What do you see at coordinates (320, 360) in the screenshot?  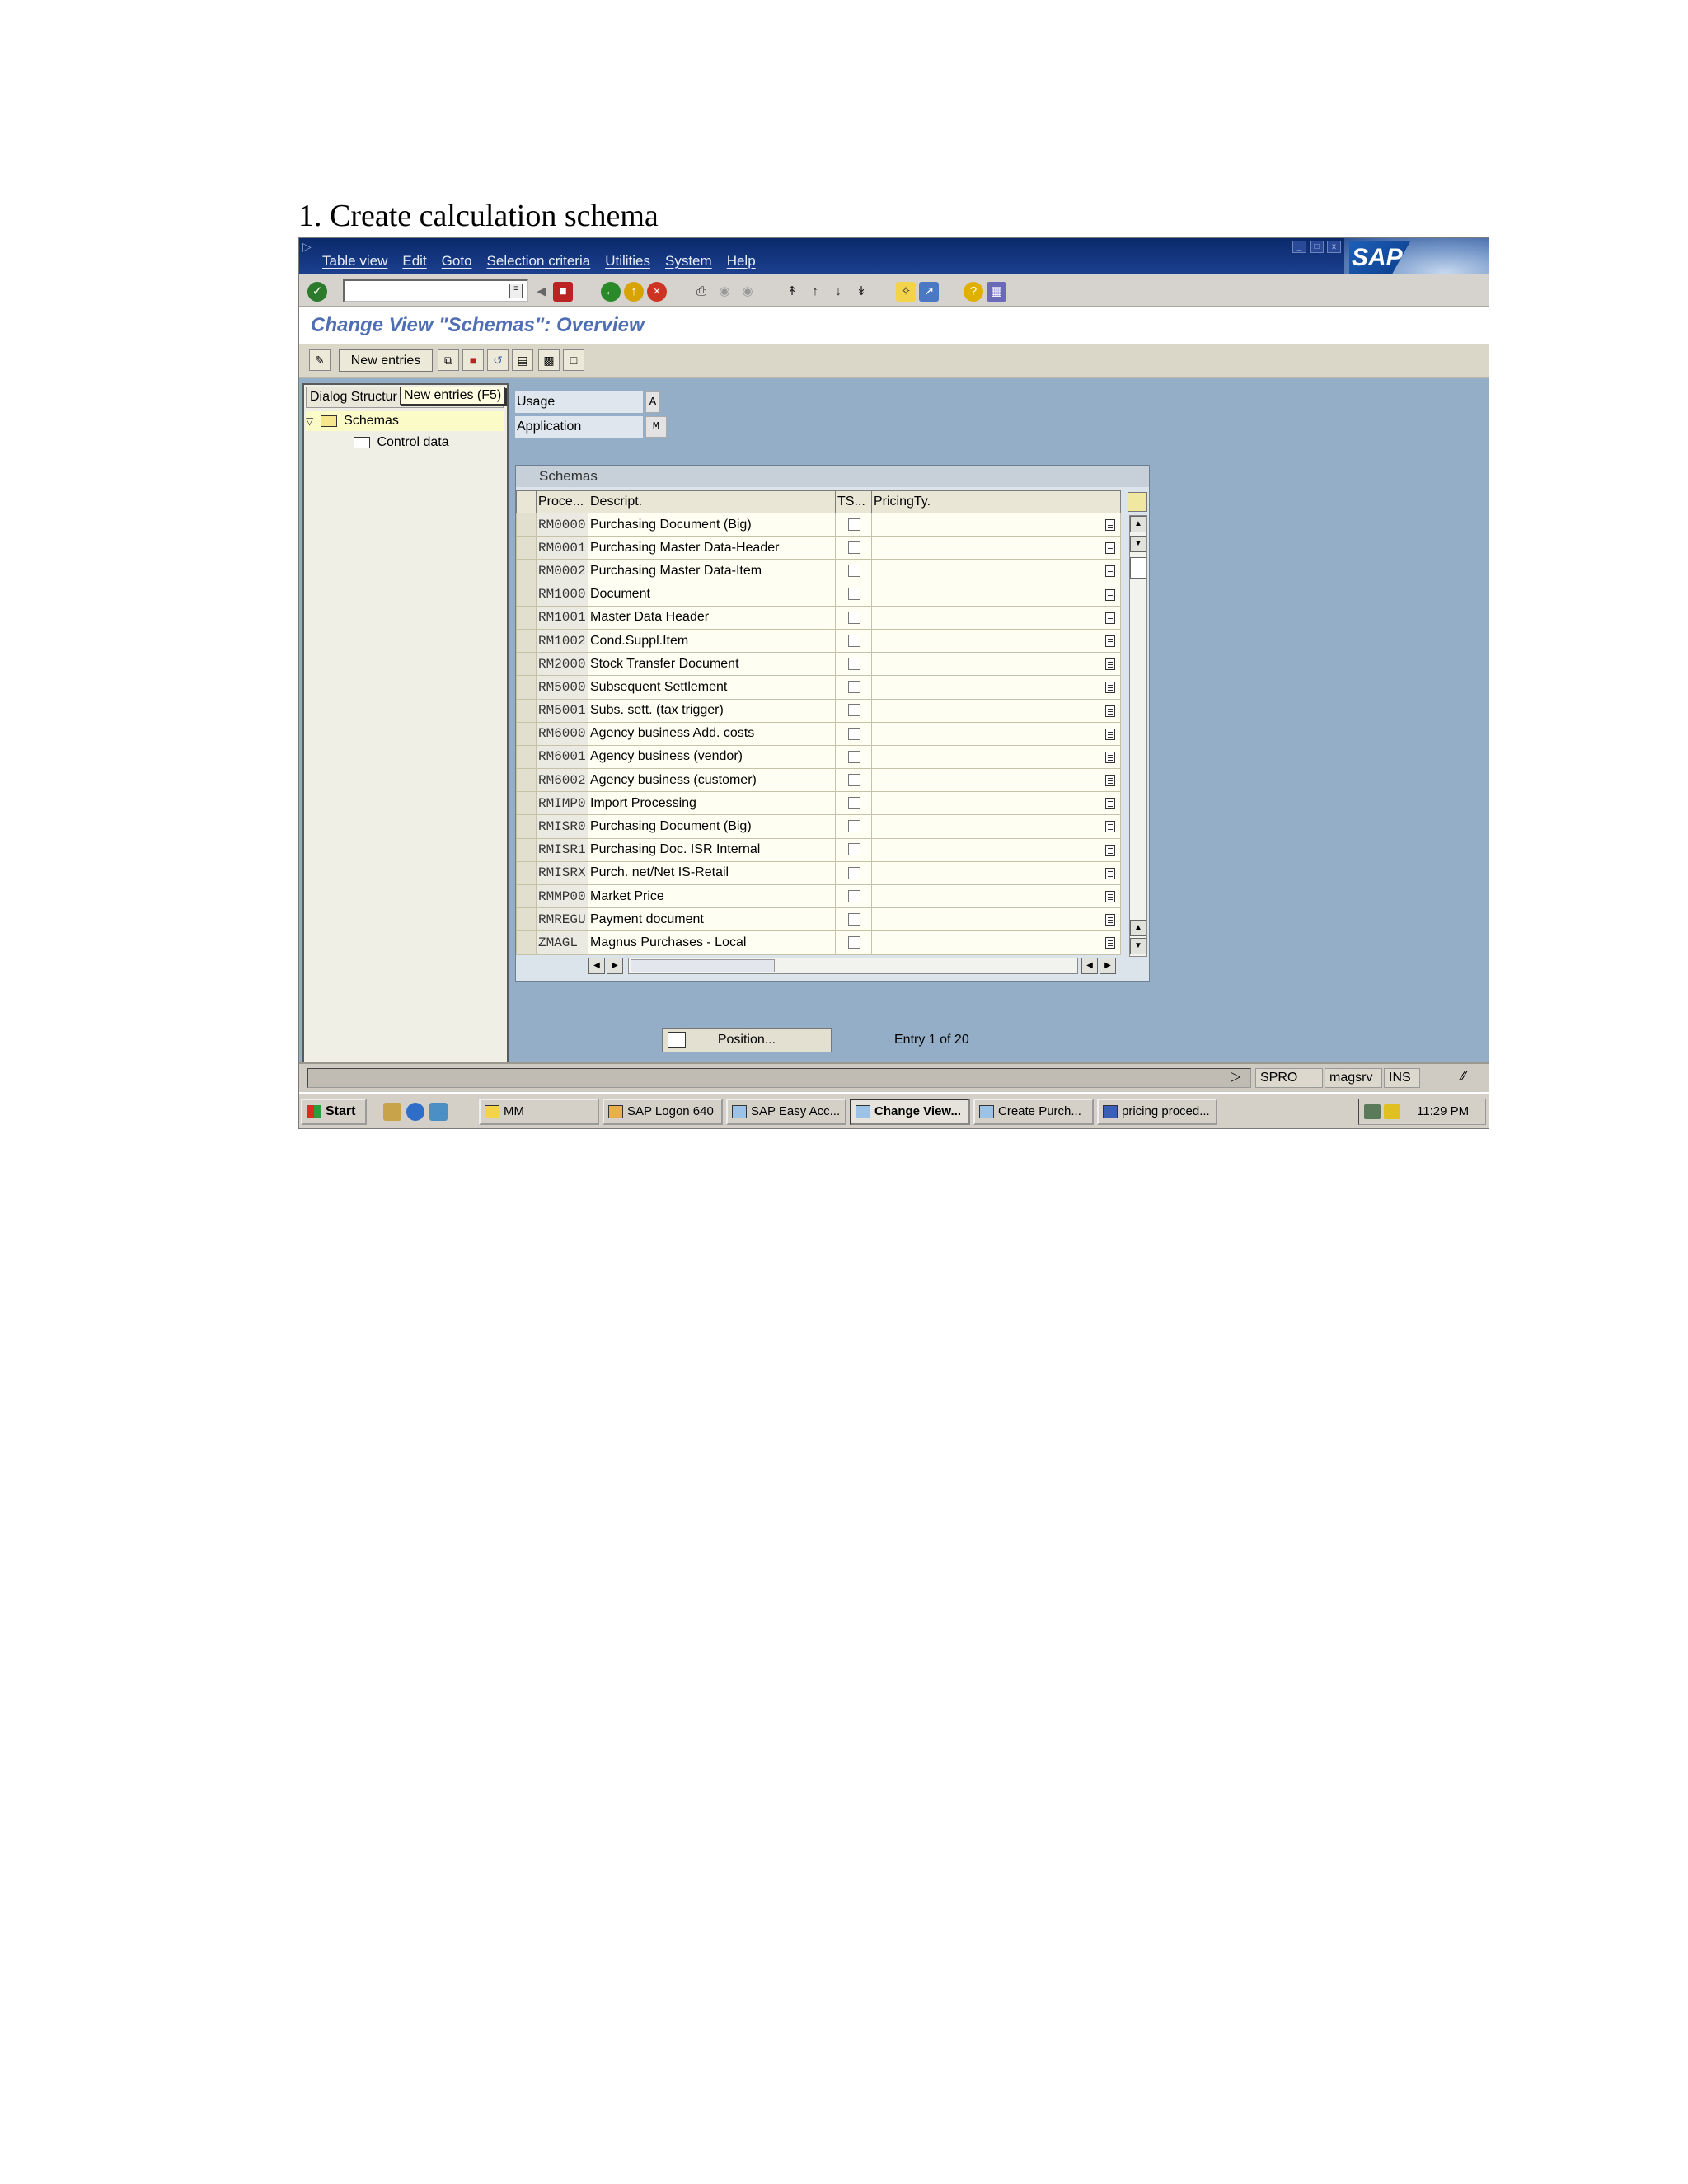 I see `display-change-icon: ✎` at bounding box center [320, 360].